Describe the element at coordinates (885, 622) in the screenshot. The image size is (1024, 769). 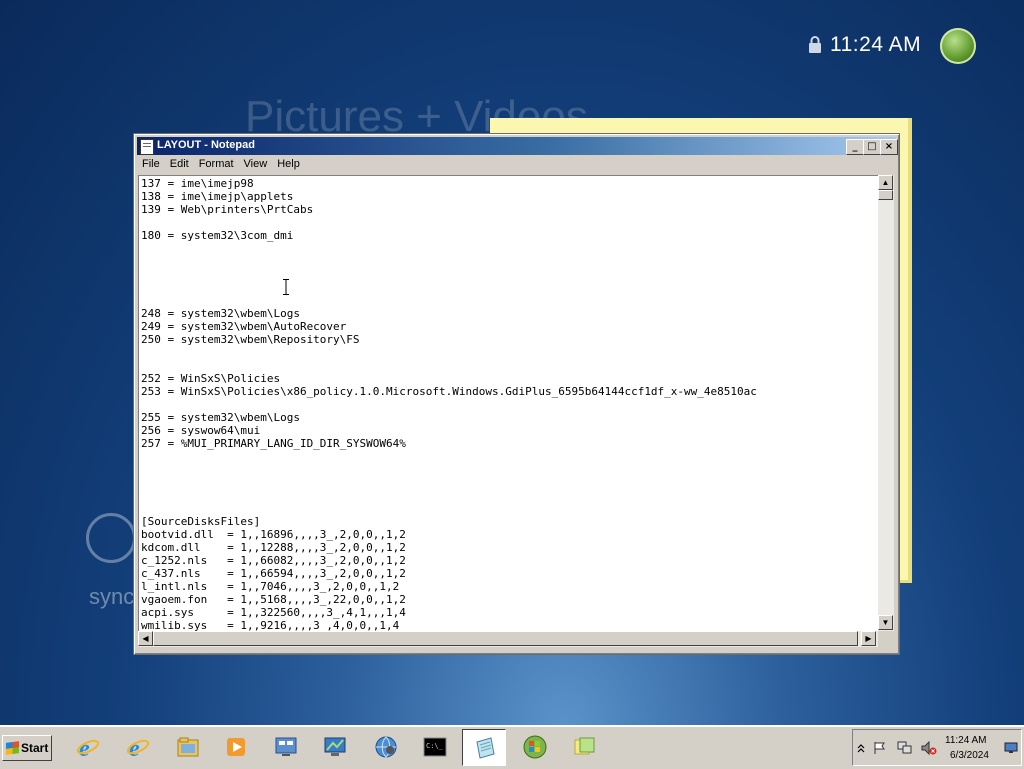
I see `scroll-down-button: ▼` at that location.